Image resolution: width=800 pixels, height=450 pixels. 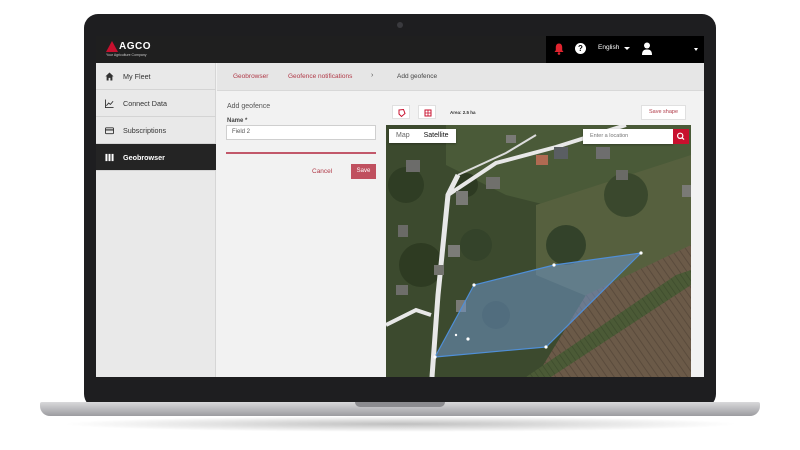 What do you see at coordinates (400, 424) in the screenshot?
I see `laptop-shadow` at bounding box center [400, 424].